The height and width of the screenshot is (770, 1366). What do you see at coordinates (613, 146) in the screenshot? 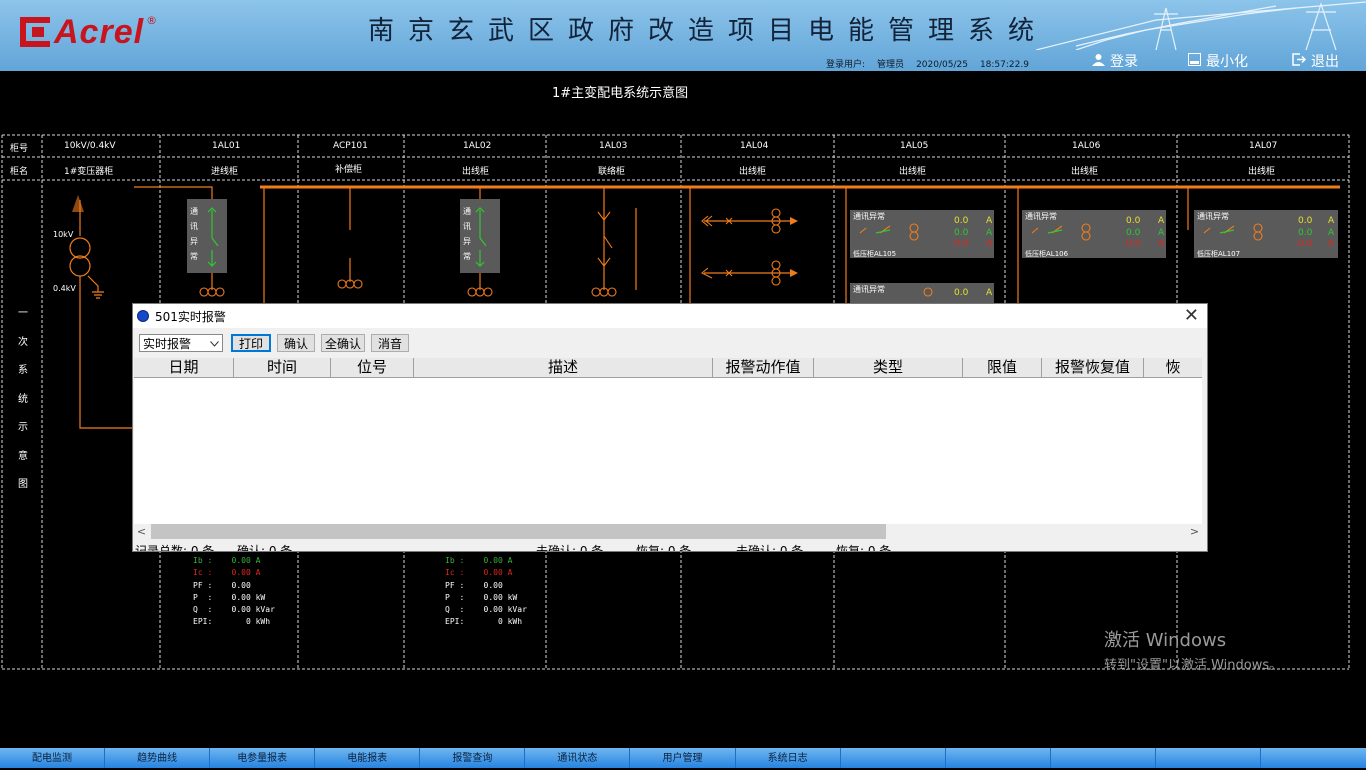
I see `cabinet-no: 1AL03` at bounding box center [613, 146].